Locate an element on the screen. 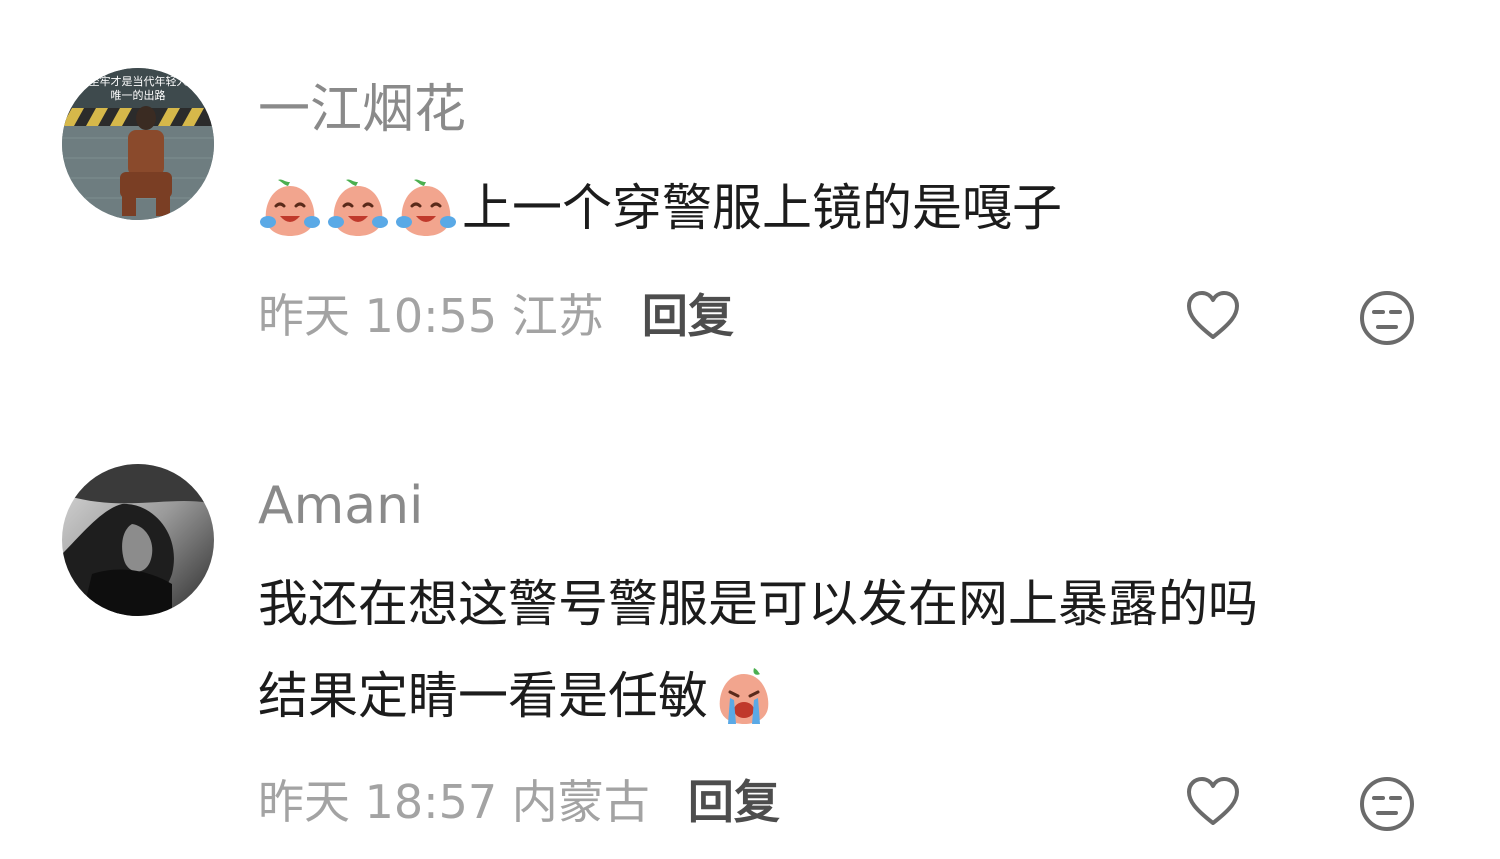 This screenshot has width=1500, height=859. sobbing-peach-emoji is located at coordinates (744, 696).